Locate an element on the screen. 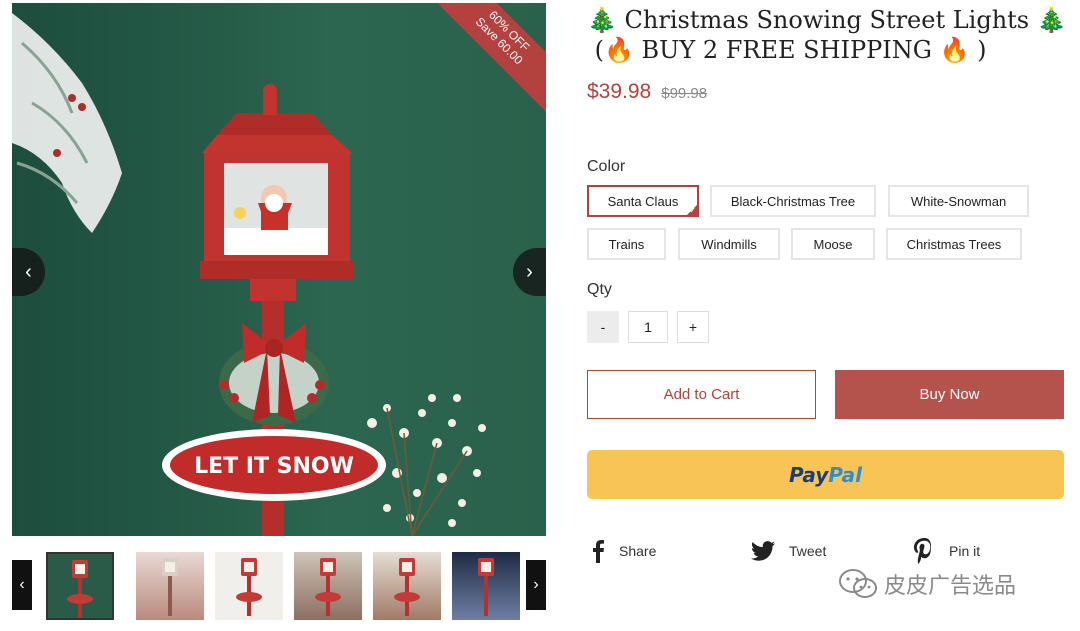  color-option-label: Christmas Trees is located at coordinates (954, 244).